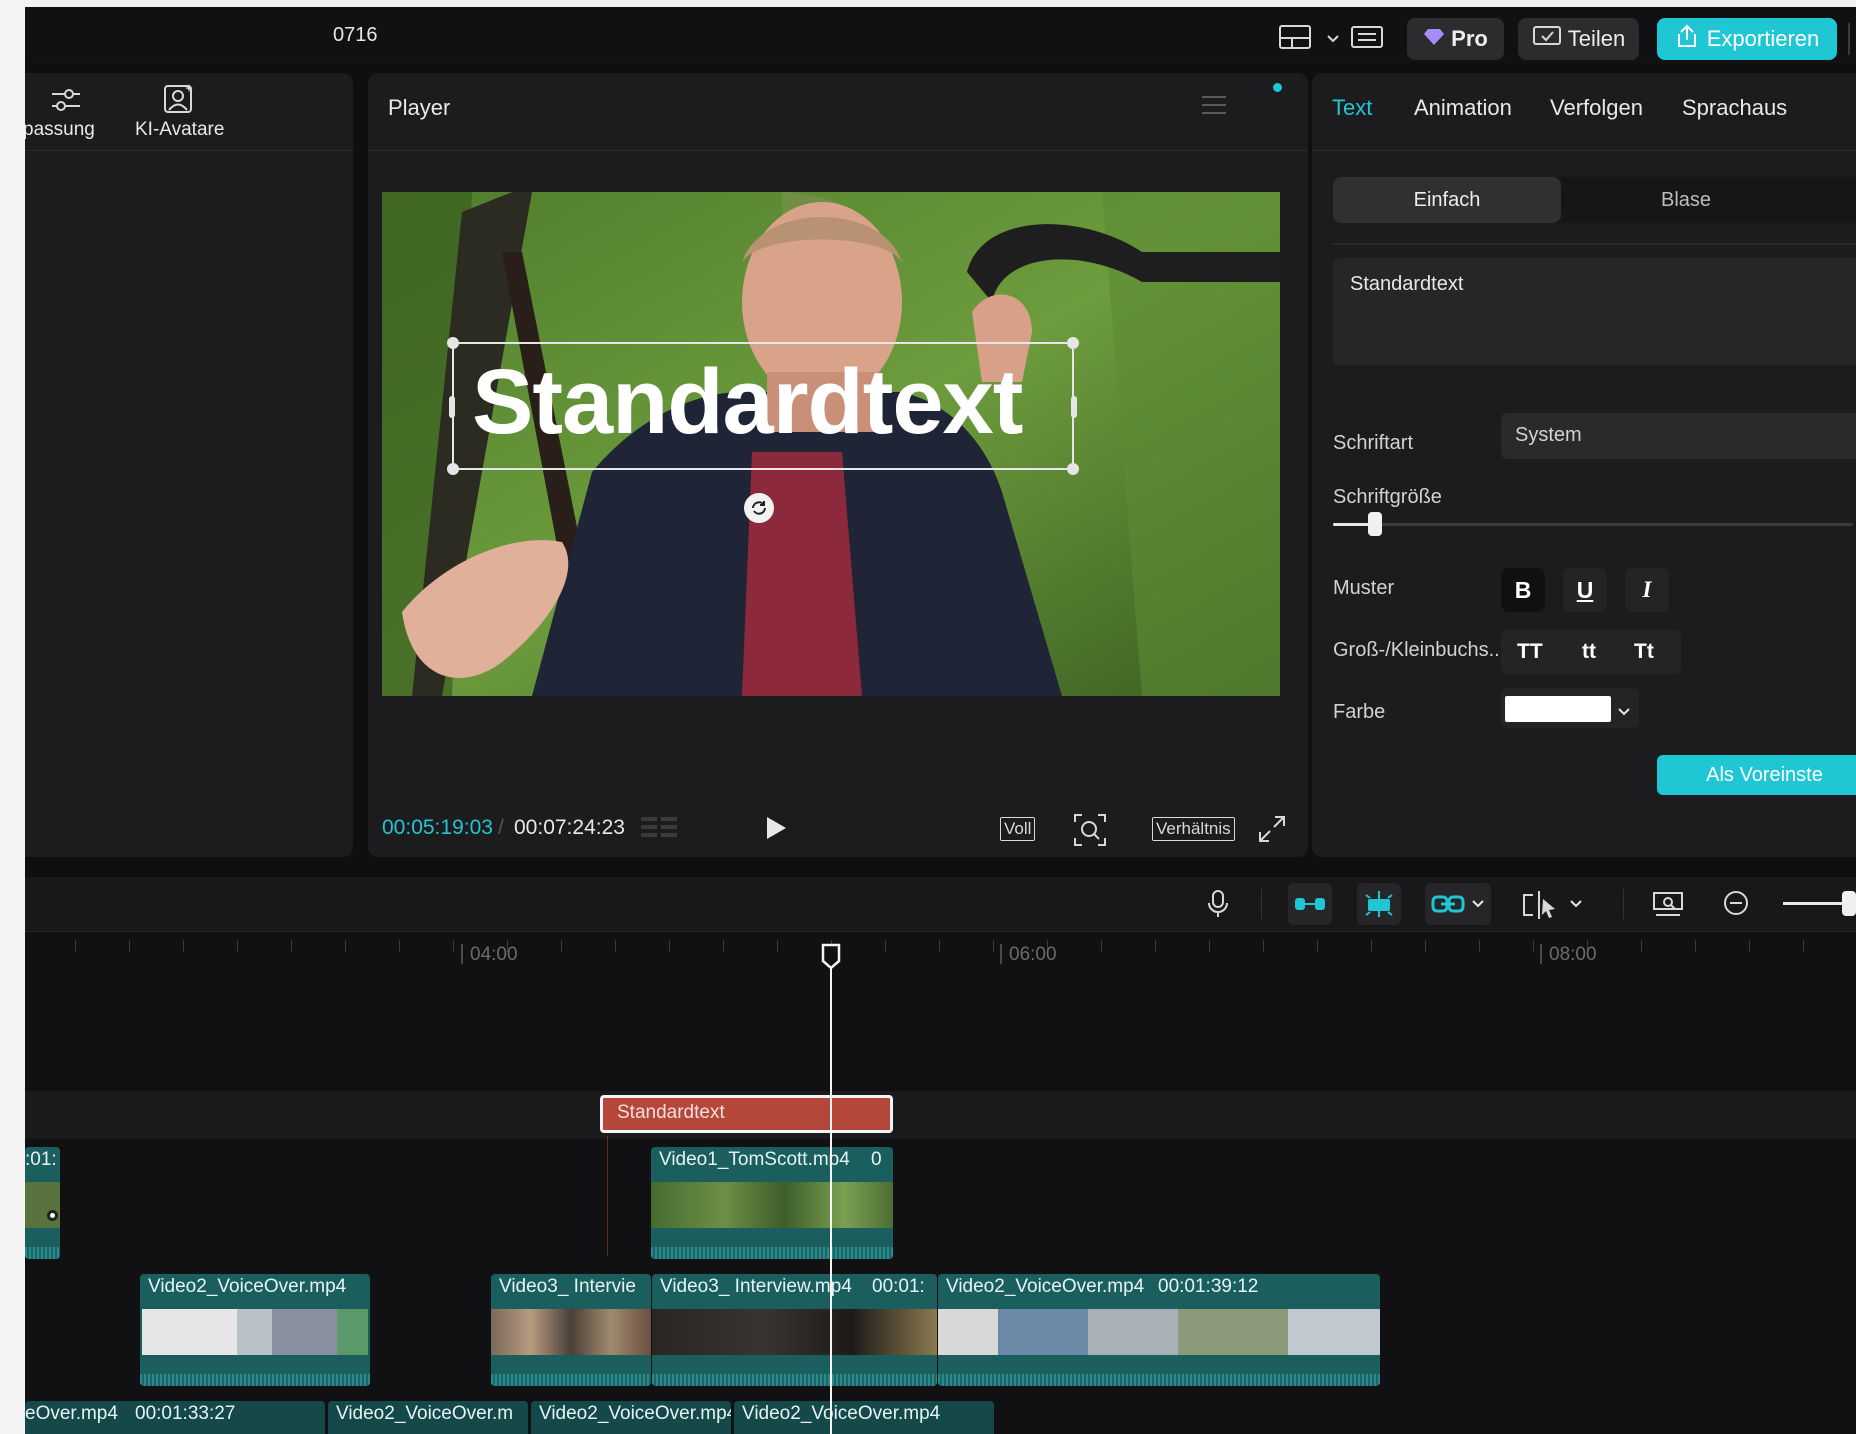 Image resolution: width=1856 pixels, height=1434 pixels. I want to click on video-clip: Video2_VoiceOver.mp4 00:01:39:12, so click(1159, 1330).